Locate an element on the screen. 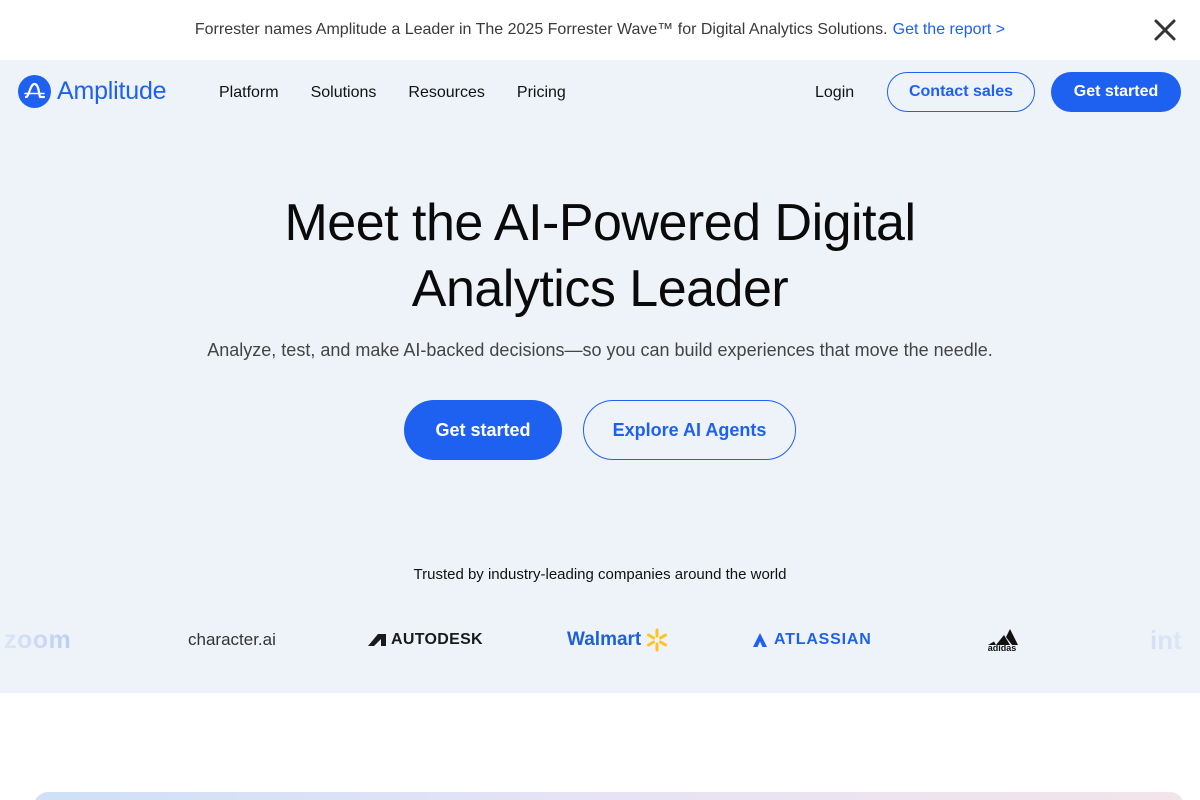  next-section-card is located at coordinates (609, 796).